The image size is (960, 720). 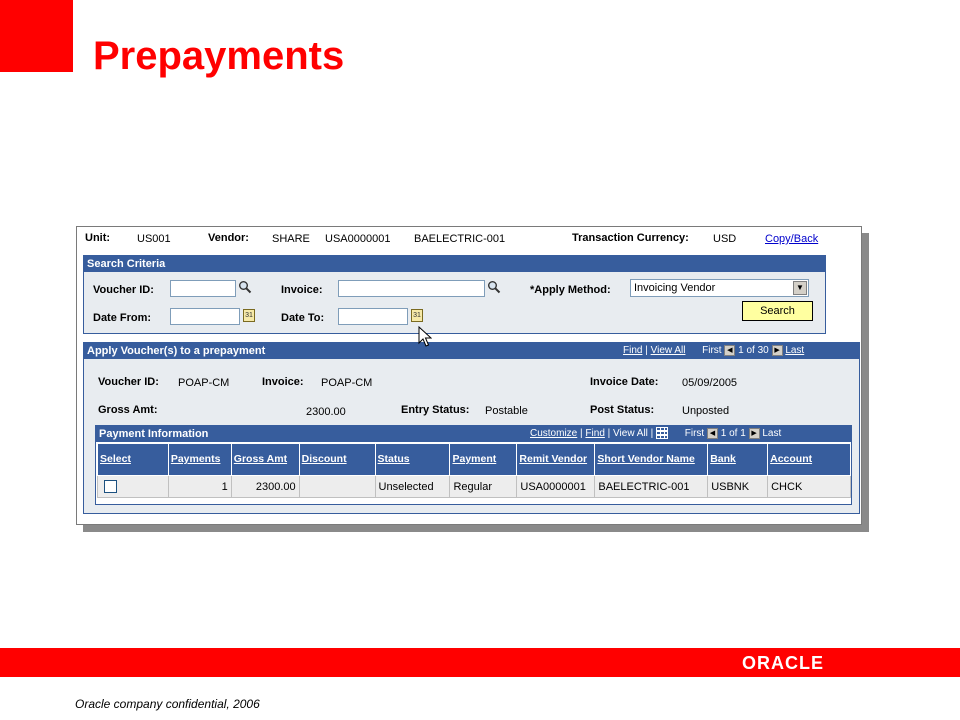 What do you see at coordinates (199, 486) in the screenshot?
I see `cell-payments: 1` at bounding box center [199, 486].